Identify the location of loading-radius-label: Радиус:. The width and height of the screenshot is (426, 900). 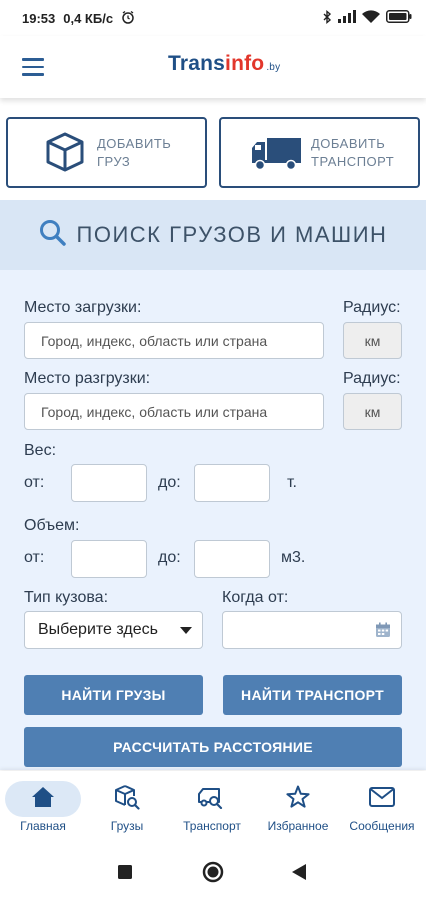
(372, 307).